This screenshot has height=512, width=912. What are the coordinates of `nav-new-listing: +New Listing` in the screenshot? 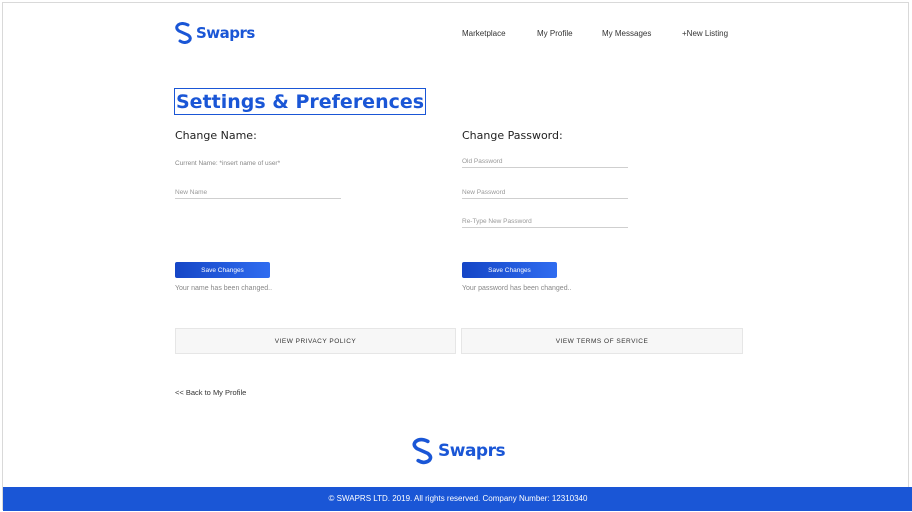 It's located at (705, 33).